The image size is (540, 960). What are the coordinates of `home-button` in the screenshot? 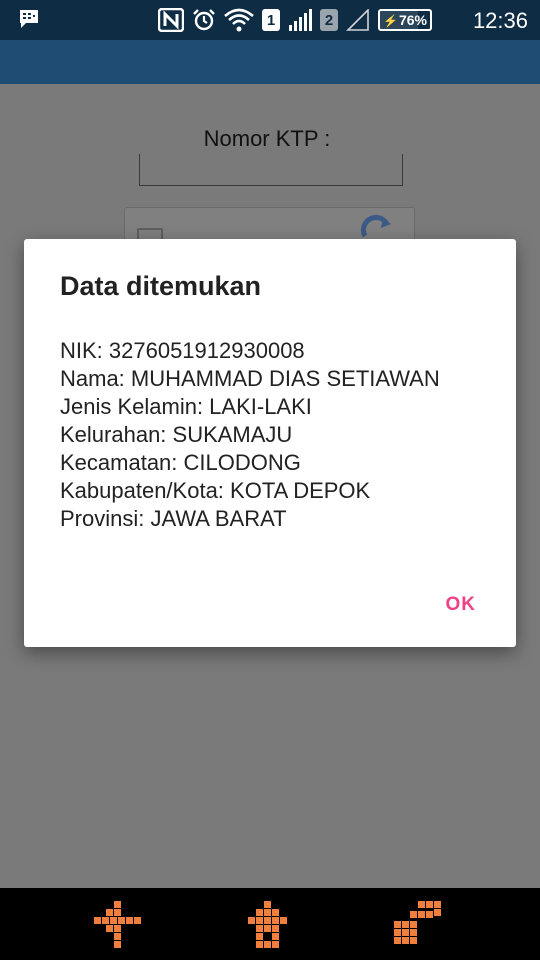 It's located at (268, 925).